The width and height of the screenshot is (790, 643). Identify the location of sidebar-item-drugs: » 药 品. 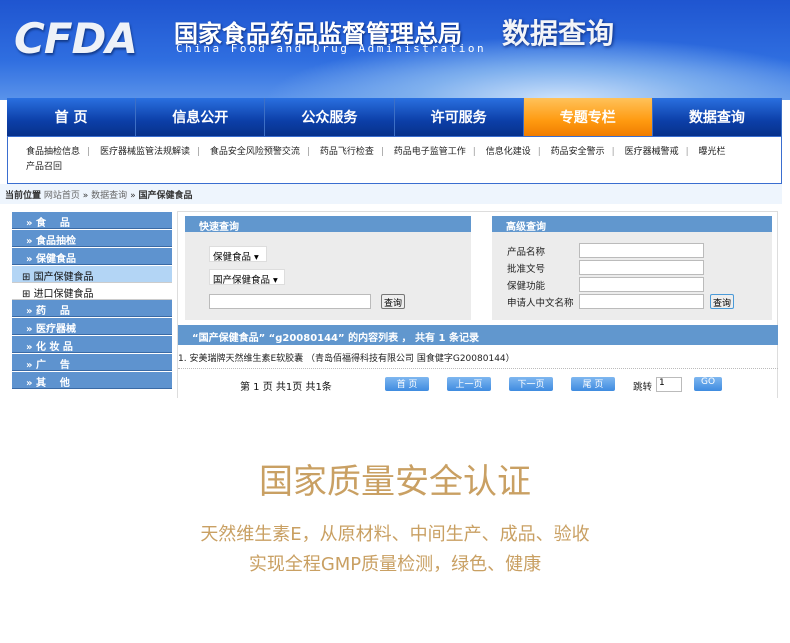
(92, 308).